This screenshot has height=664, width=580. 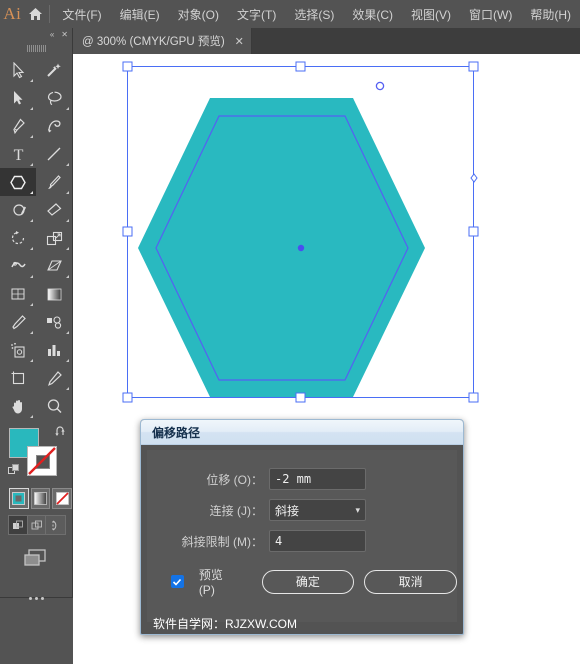 What do you see at coordinates (153, 42) in the screenshot?
I see `document-tab-label: @ 300% (CMYK/GPU 预览)` at bounding box center [153, 42].